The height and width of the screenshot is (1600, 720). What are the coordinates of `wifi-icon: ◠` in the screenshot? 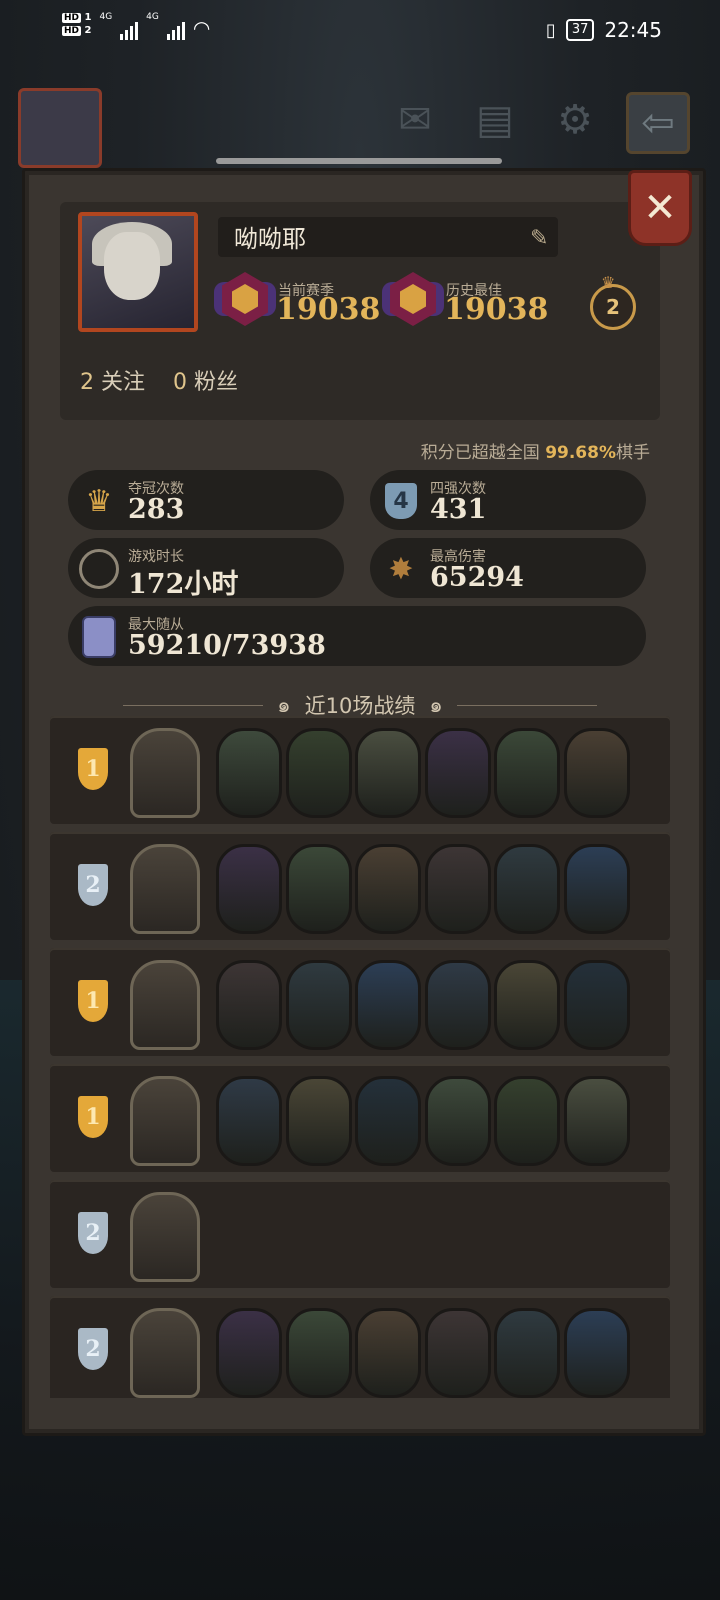 It's located at (201, 28).